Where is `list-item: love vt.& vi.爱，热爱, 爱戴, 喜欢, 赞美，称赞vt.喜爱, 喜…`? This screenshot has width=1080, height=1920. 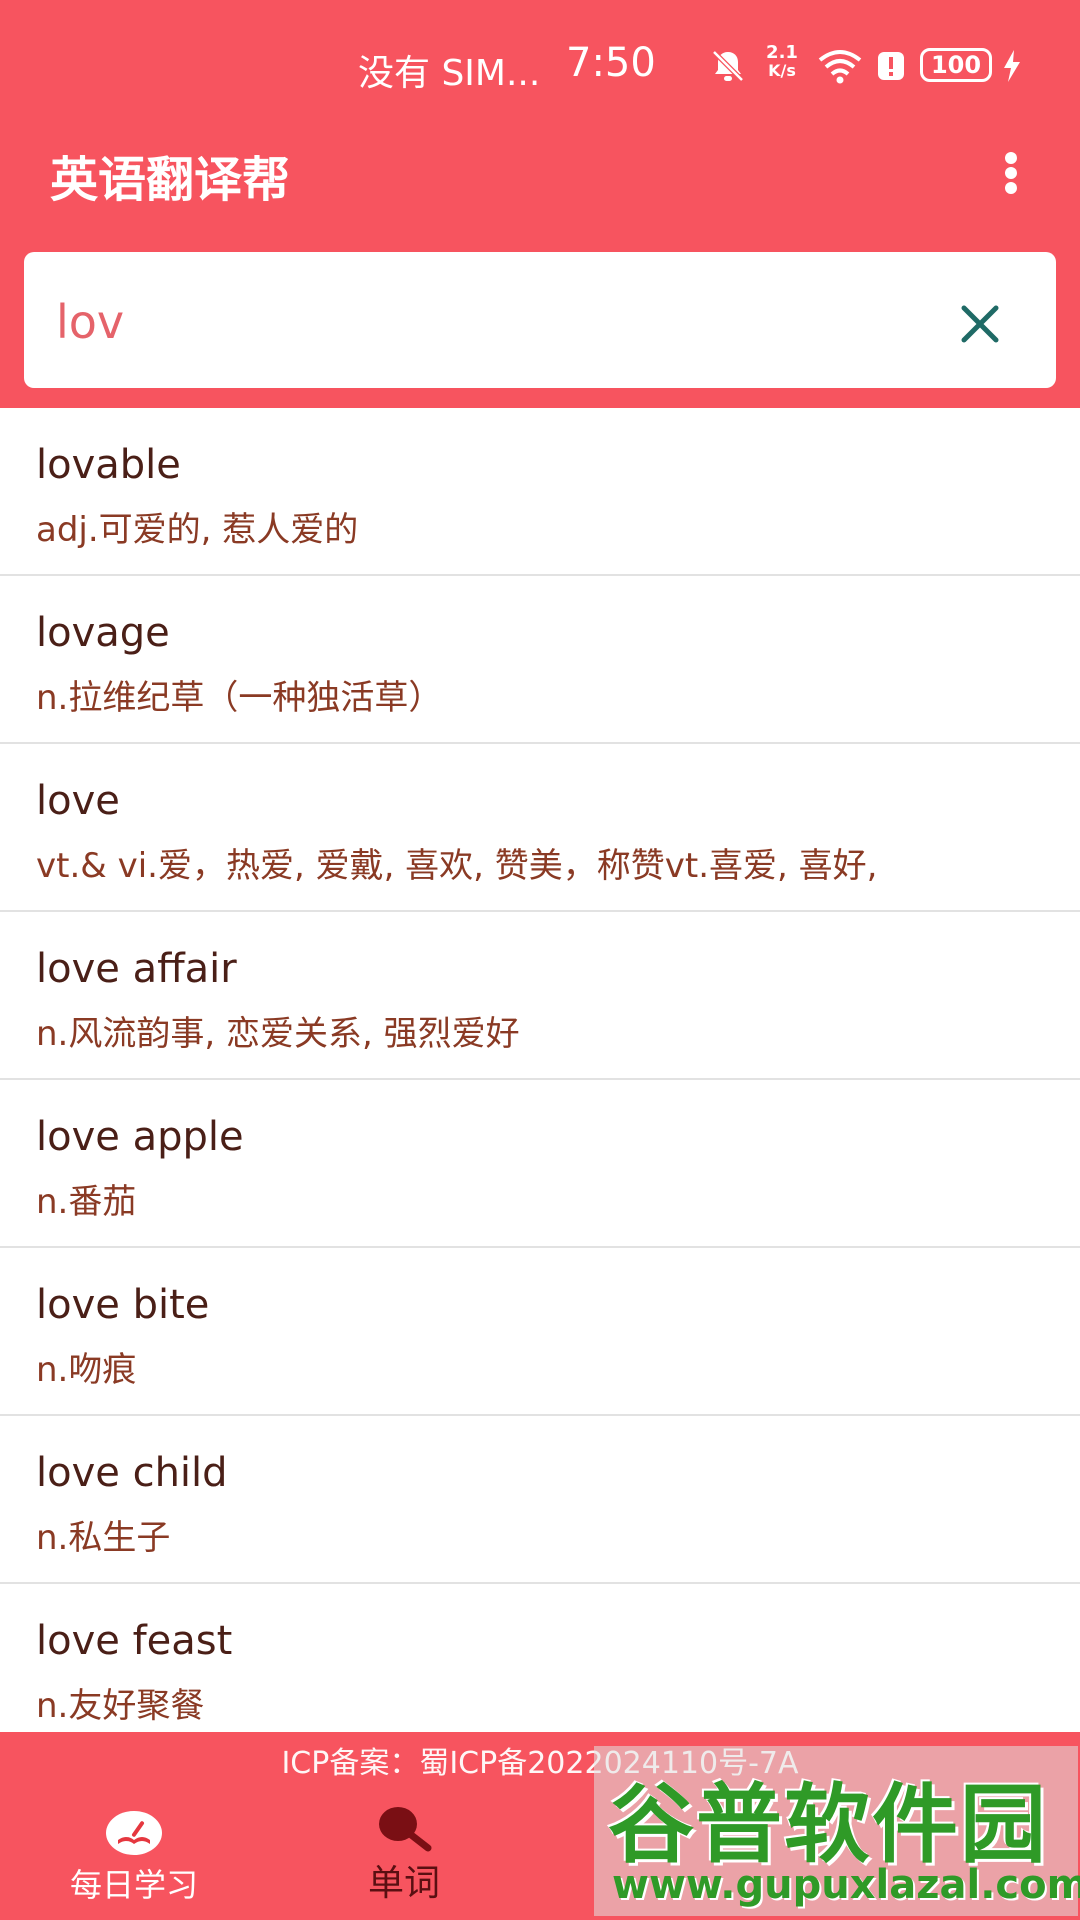 list-item: love vt.& vi.爱，热爱, 爱戴, 喜欢, 赞美，称赞vt.喜爱, 喜… is located at coordinates (540, 828).